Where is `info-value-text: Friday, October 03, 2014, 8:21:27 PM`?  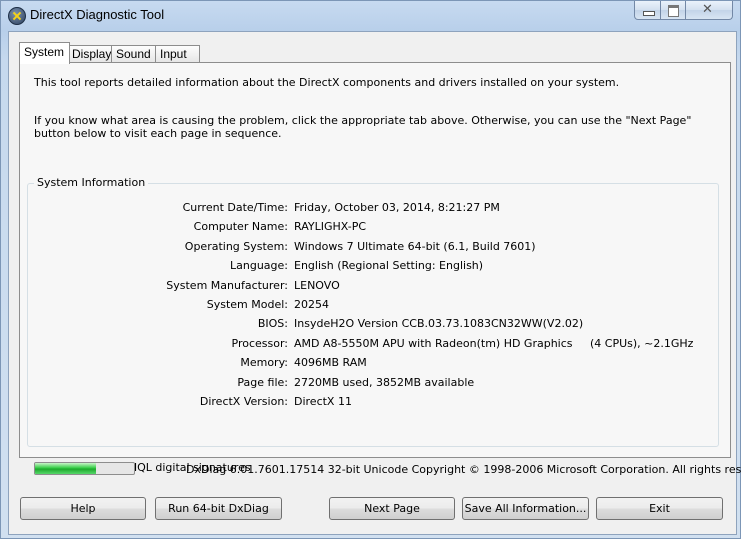 info-value-text: Friday, October 03, 2014, 8:21:27 PM is located at coordinates (397, 207).